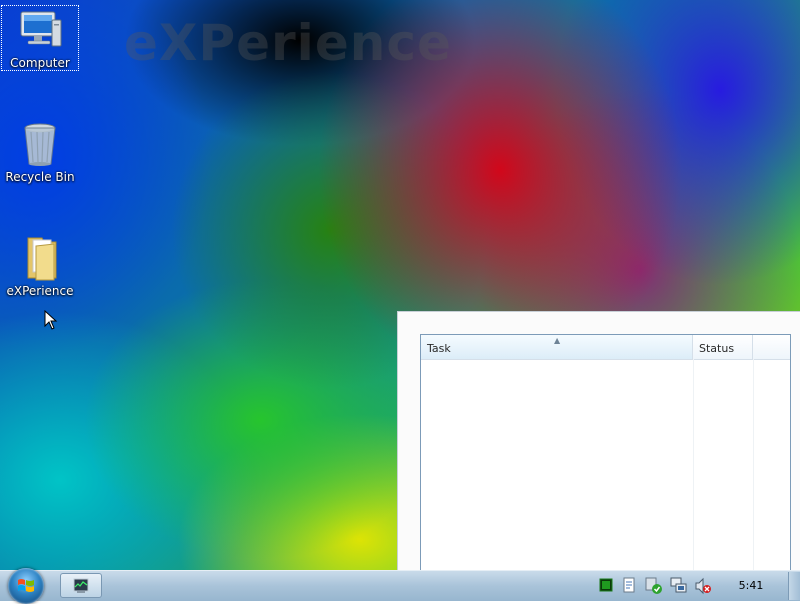 The image size is (800, 604). I want to click on volume-muted-icon, so click(703, 586).